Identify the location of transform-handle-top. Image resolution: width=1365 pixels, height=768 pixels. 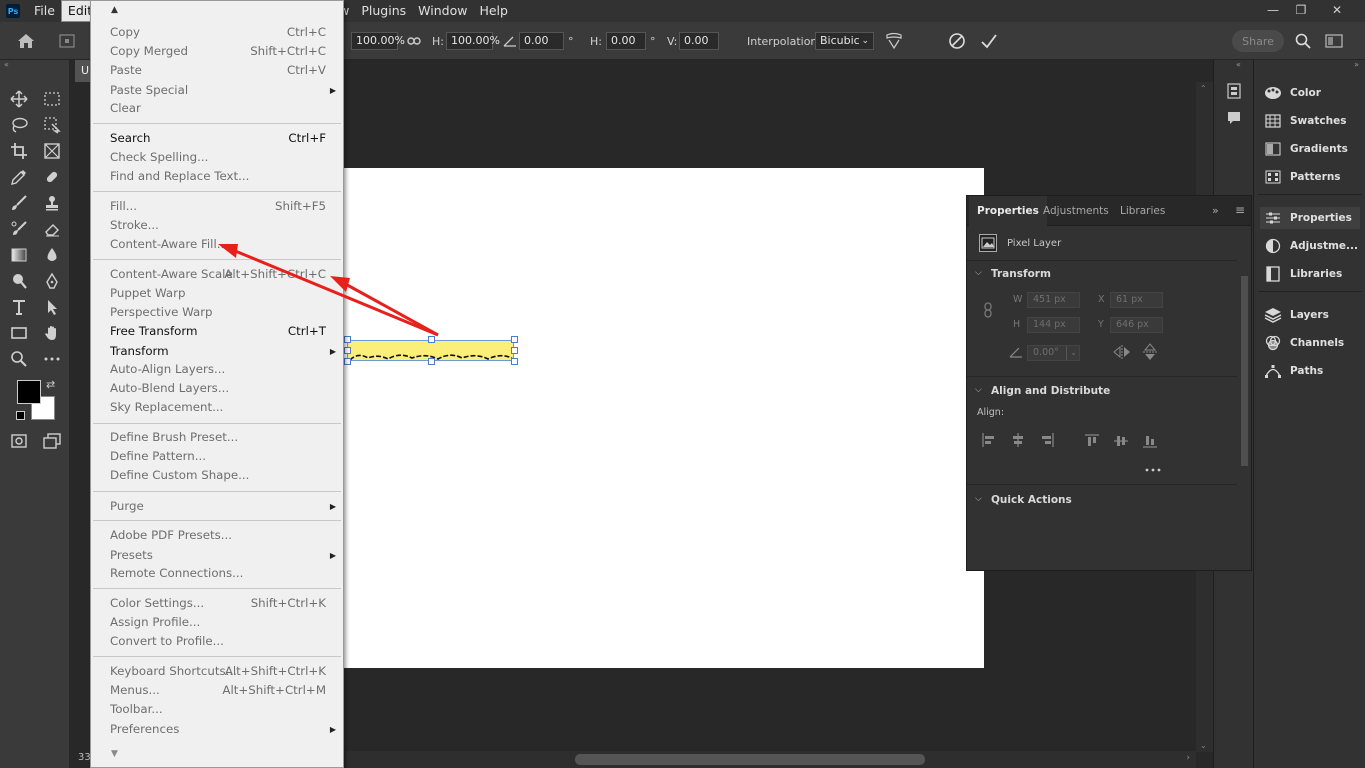
(431, 339).